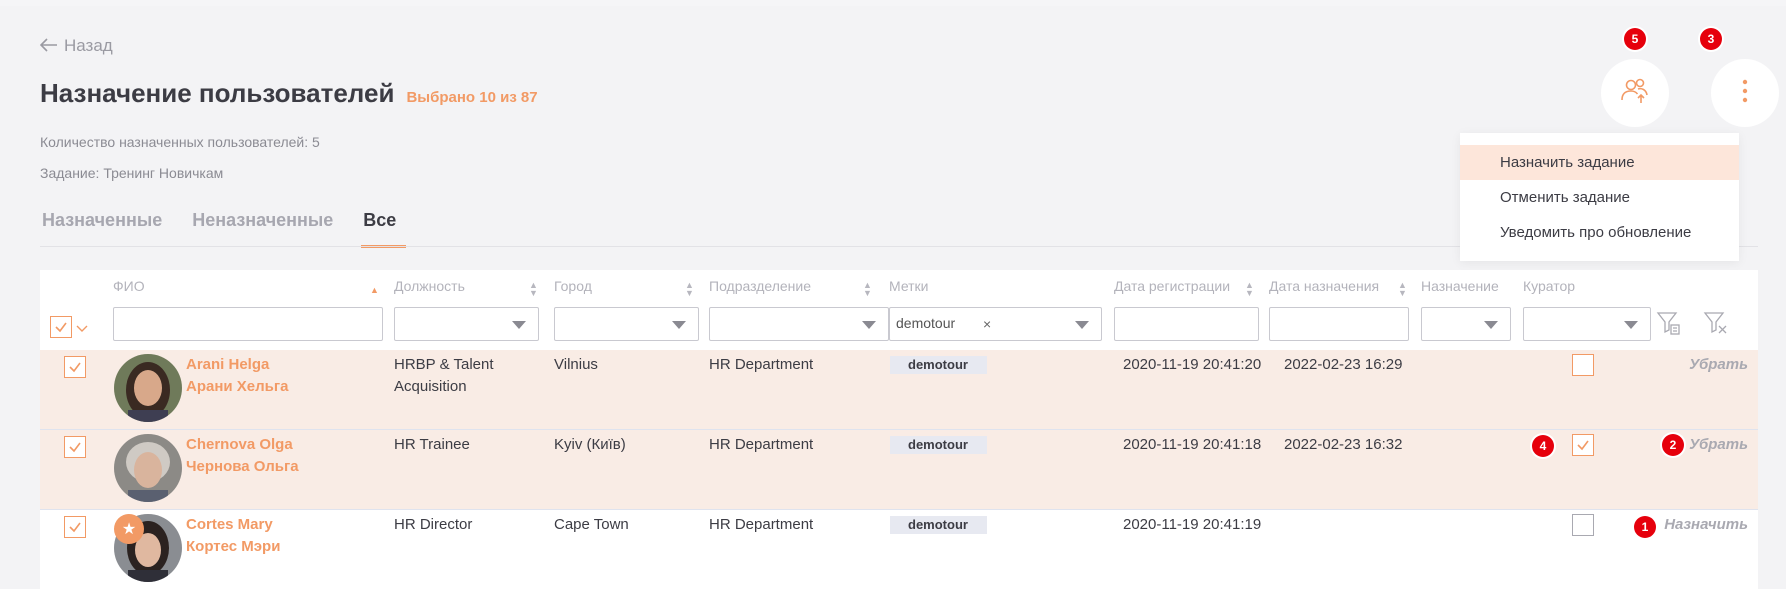 The width and height of the screenshot is (1786, 589). What do you see at coordinates (1543, 446) in the screenshot?
I see `marker-4: 4` at bounding box center [1543, 446].